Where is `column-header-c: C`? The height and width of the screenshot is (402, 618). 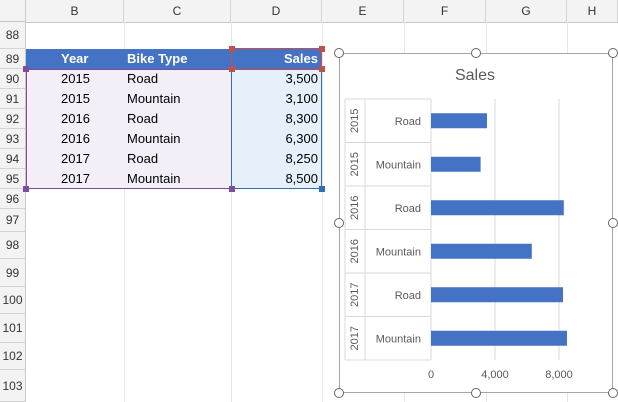 column-header-c: C is located at coordinates (177, 11).